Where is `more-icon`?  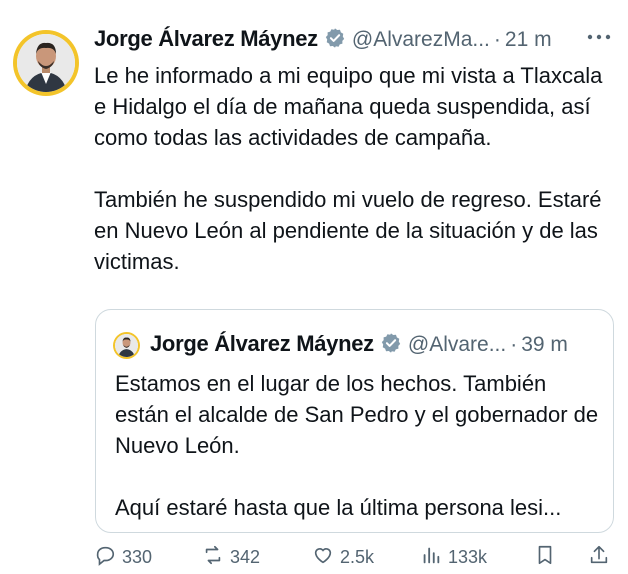 more-icon is located at coordinates (599, 39).